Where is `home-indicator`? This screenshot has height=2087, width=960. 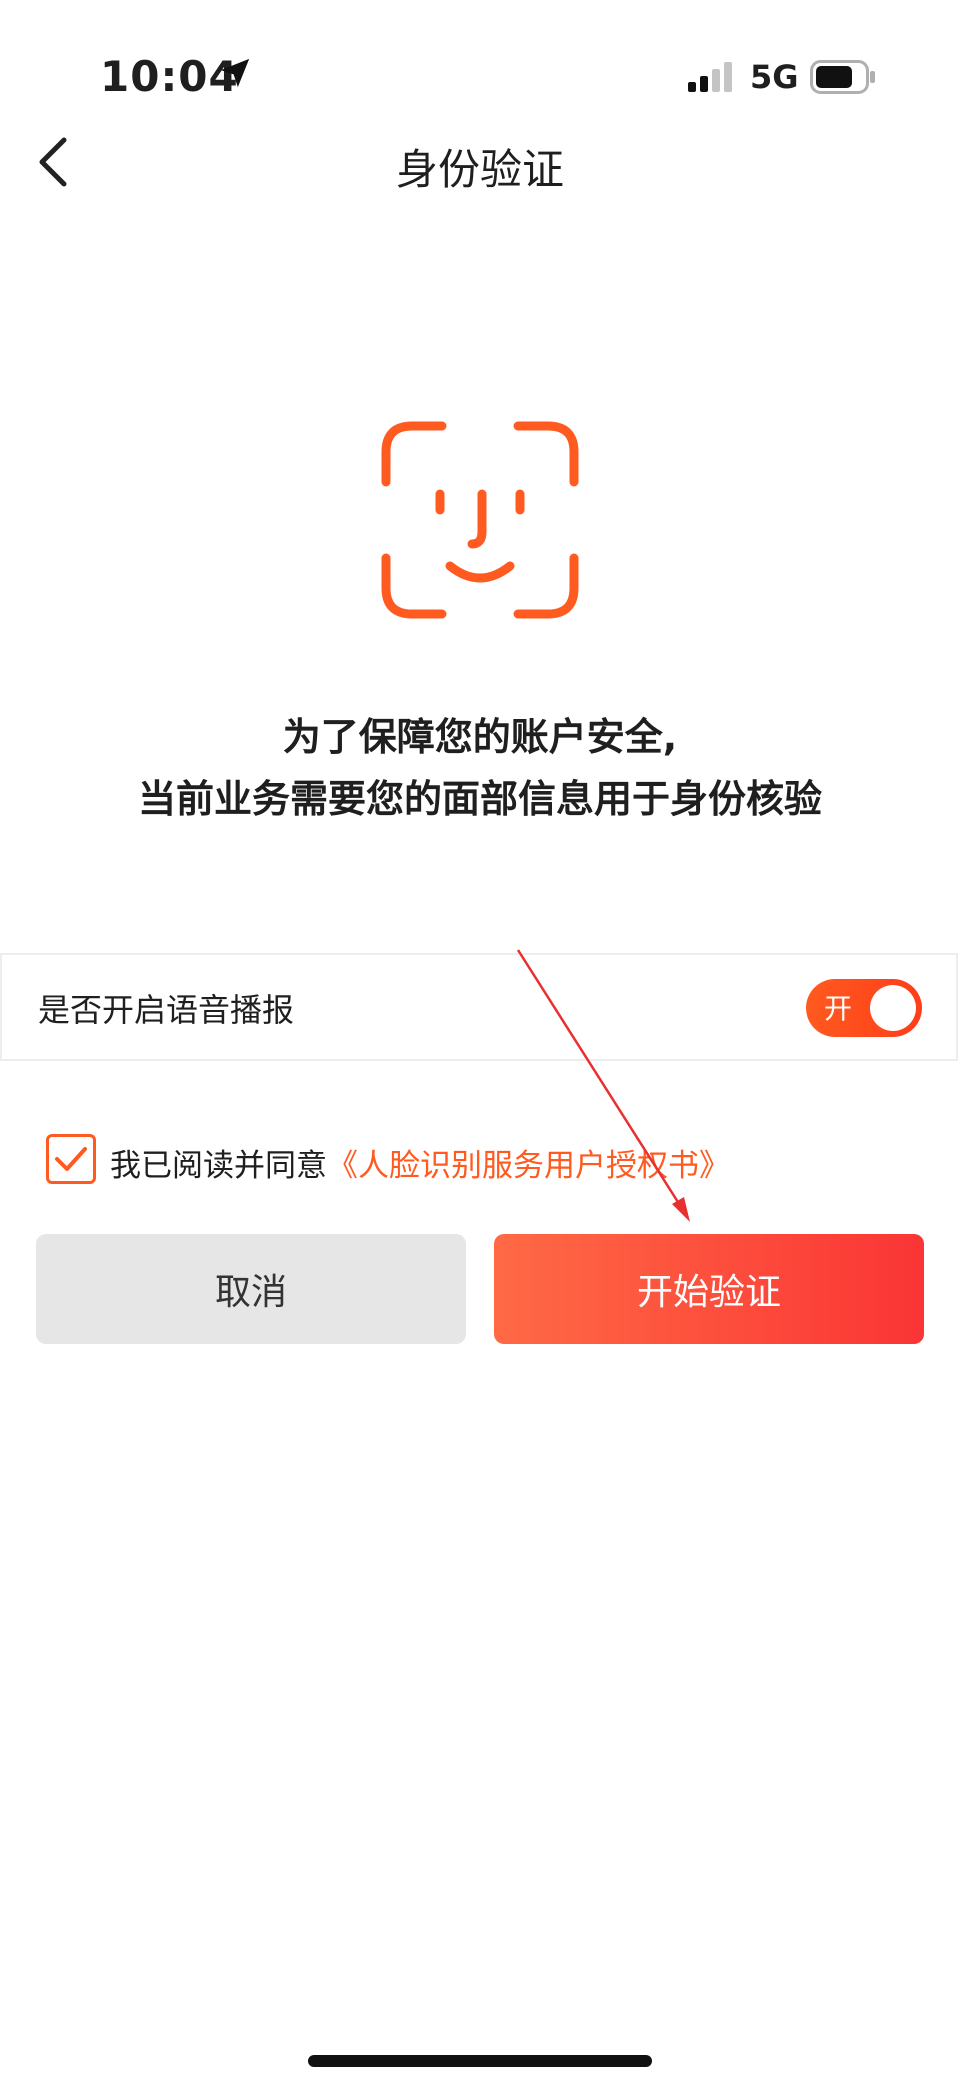 home-indicator is located at coordinates (480, 2061).